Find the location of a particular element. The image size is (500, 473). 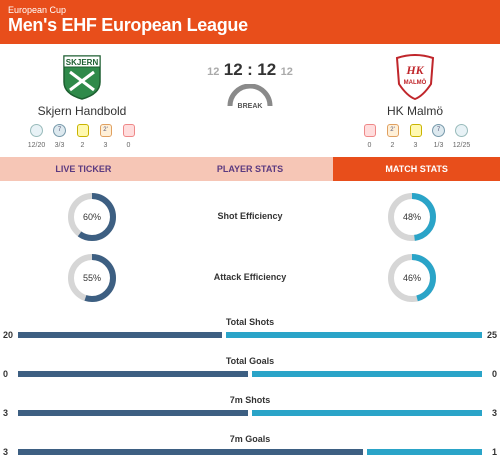

bar-away-value-2: 3 is located at coordinates (494, 413).